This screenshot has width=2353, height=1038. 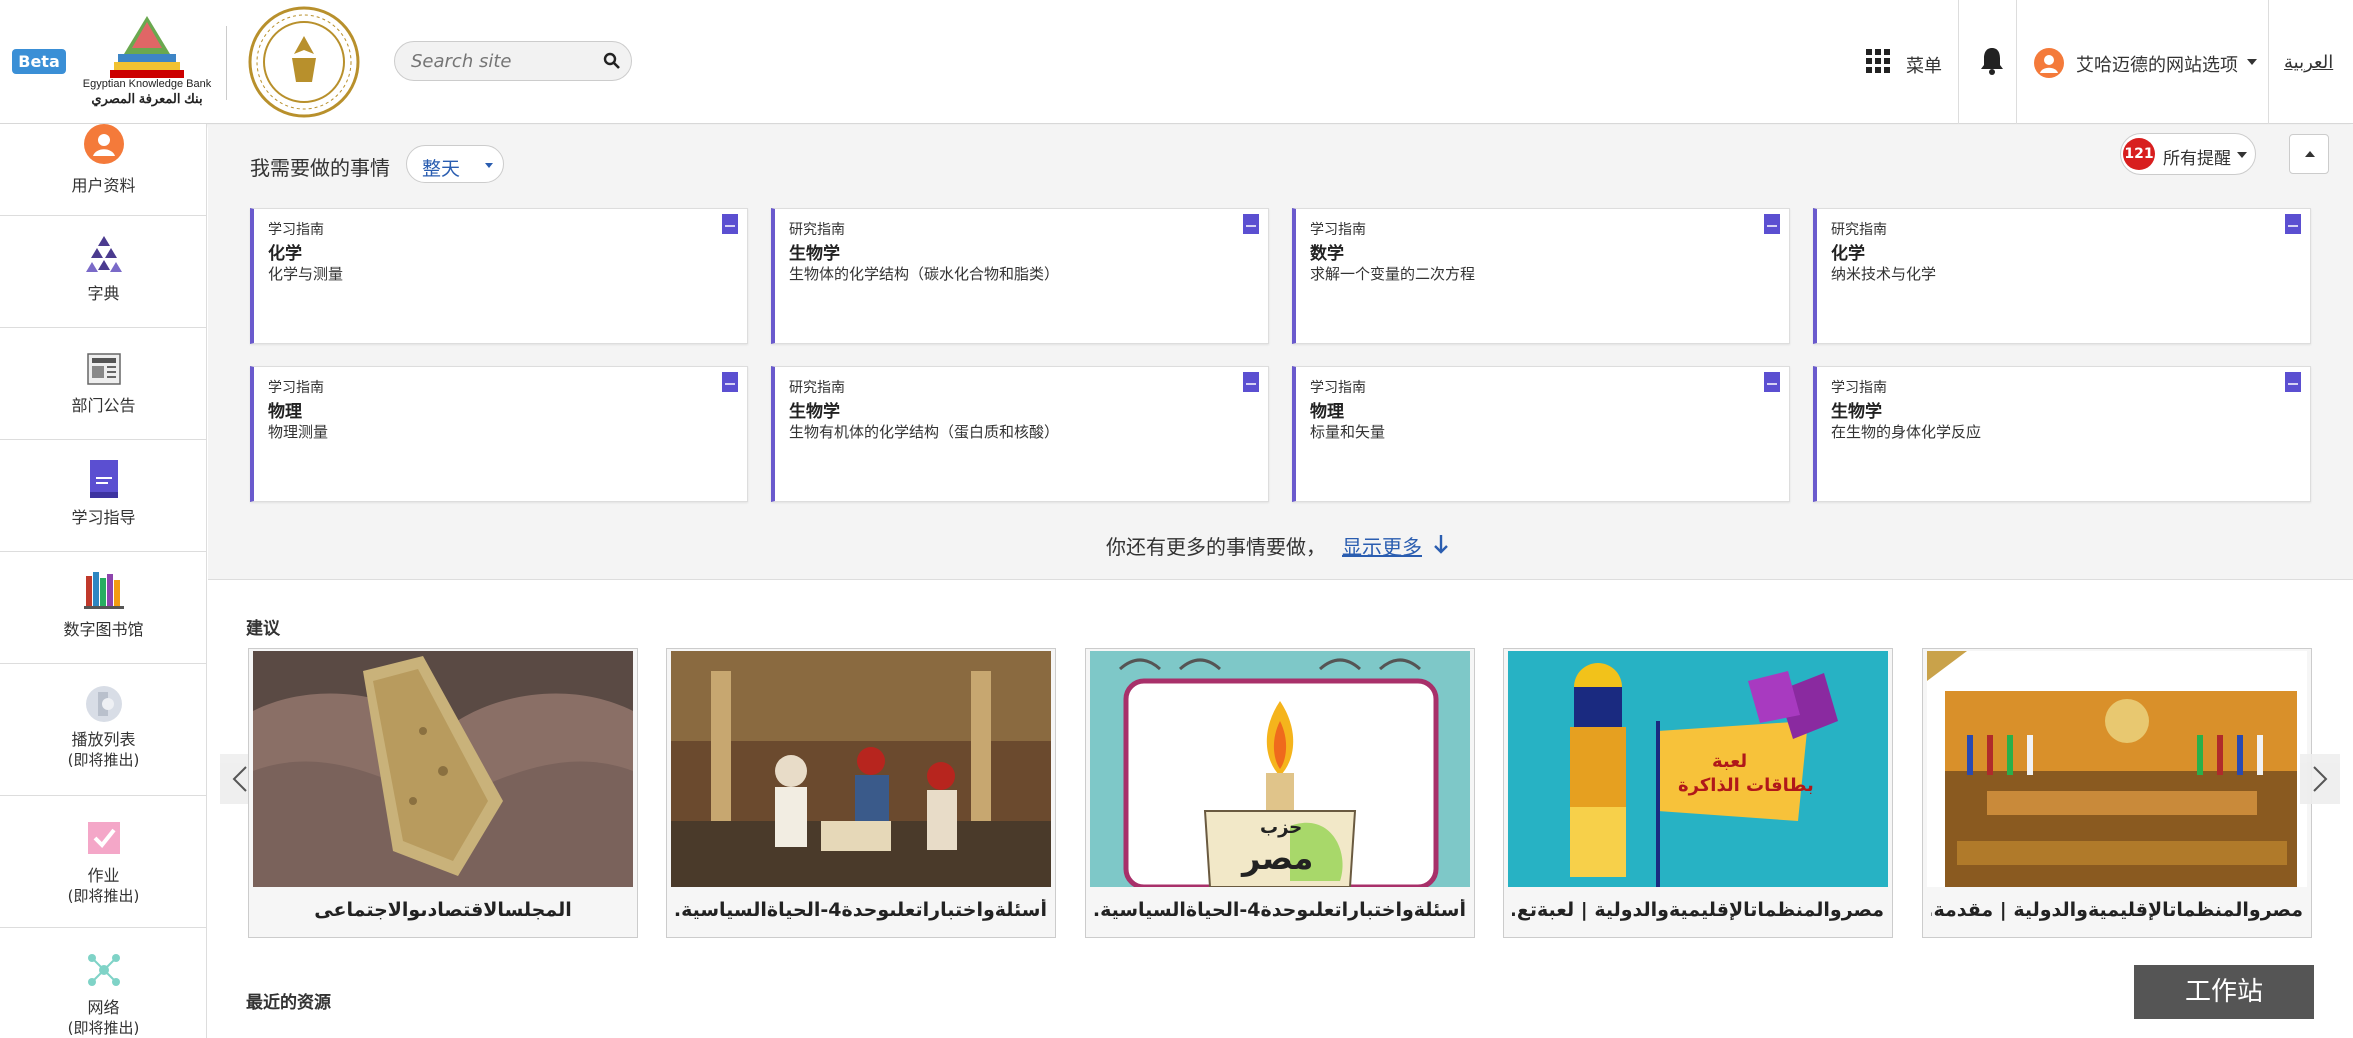 I want to click on chevron-right-icon, so click(x=2320, y=779).